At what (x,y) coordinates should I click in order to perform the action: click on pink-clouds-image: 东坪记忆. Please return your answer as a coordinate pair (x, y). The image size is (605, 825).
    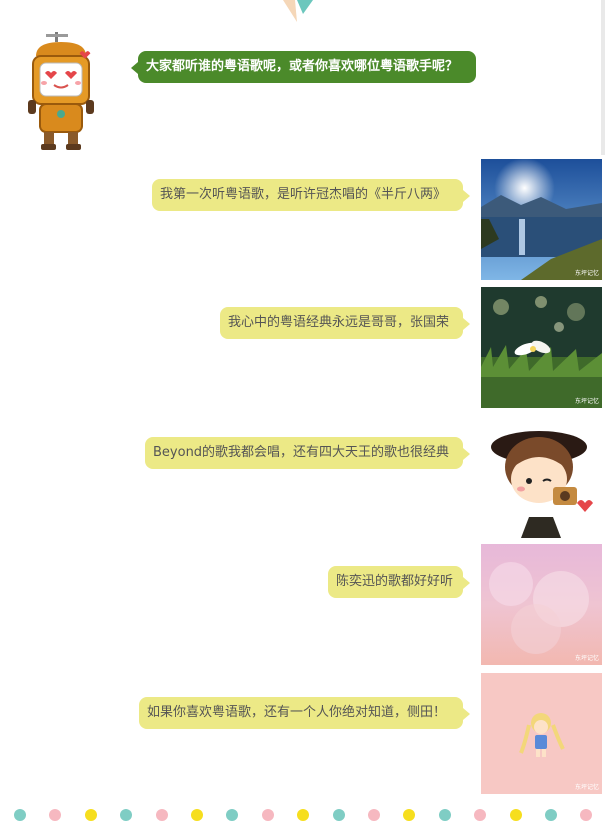
    Looking at the image, I should click on (541, 604).